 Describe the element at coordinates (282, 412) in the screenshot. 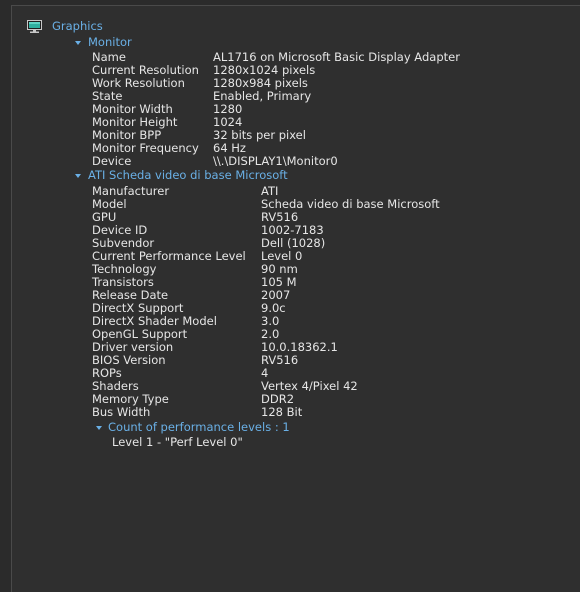

I see `property-value: 128 Bit` at that location.